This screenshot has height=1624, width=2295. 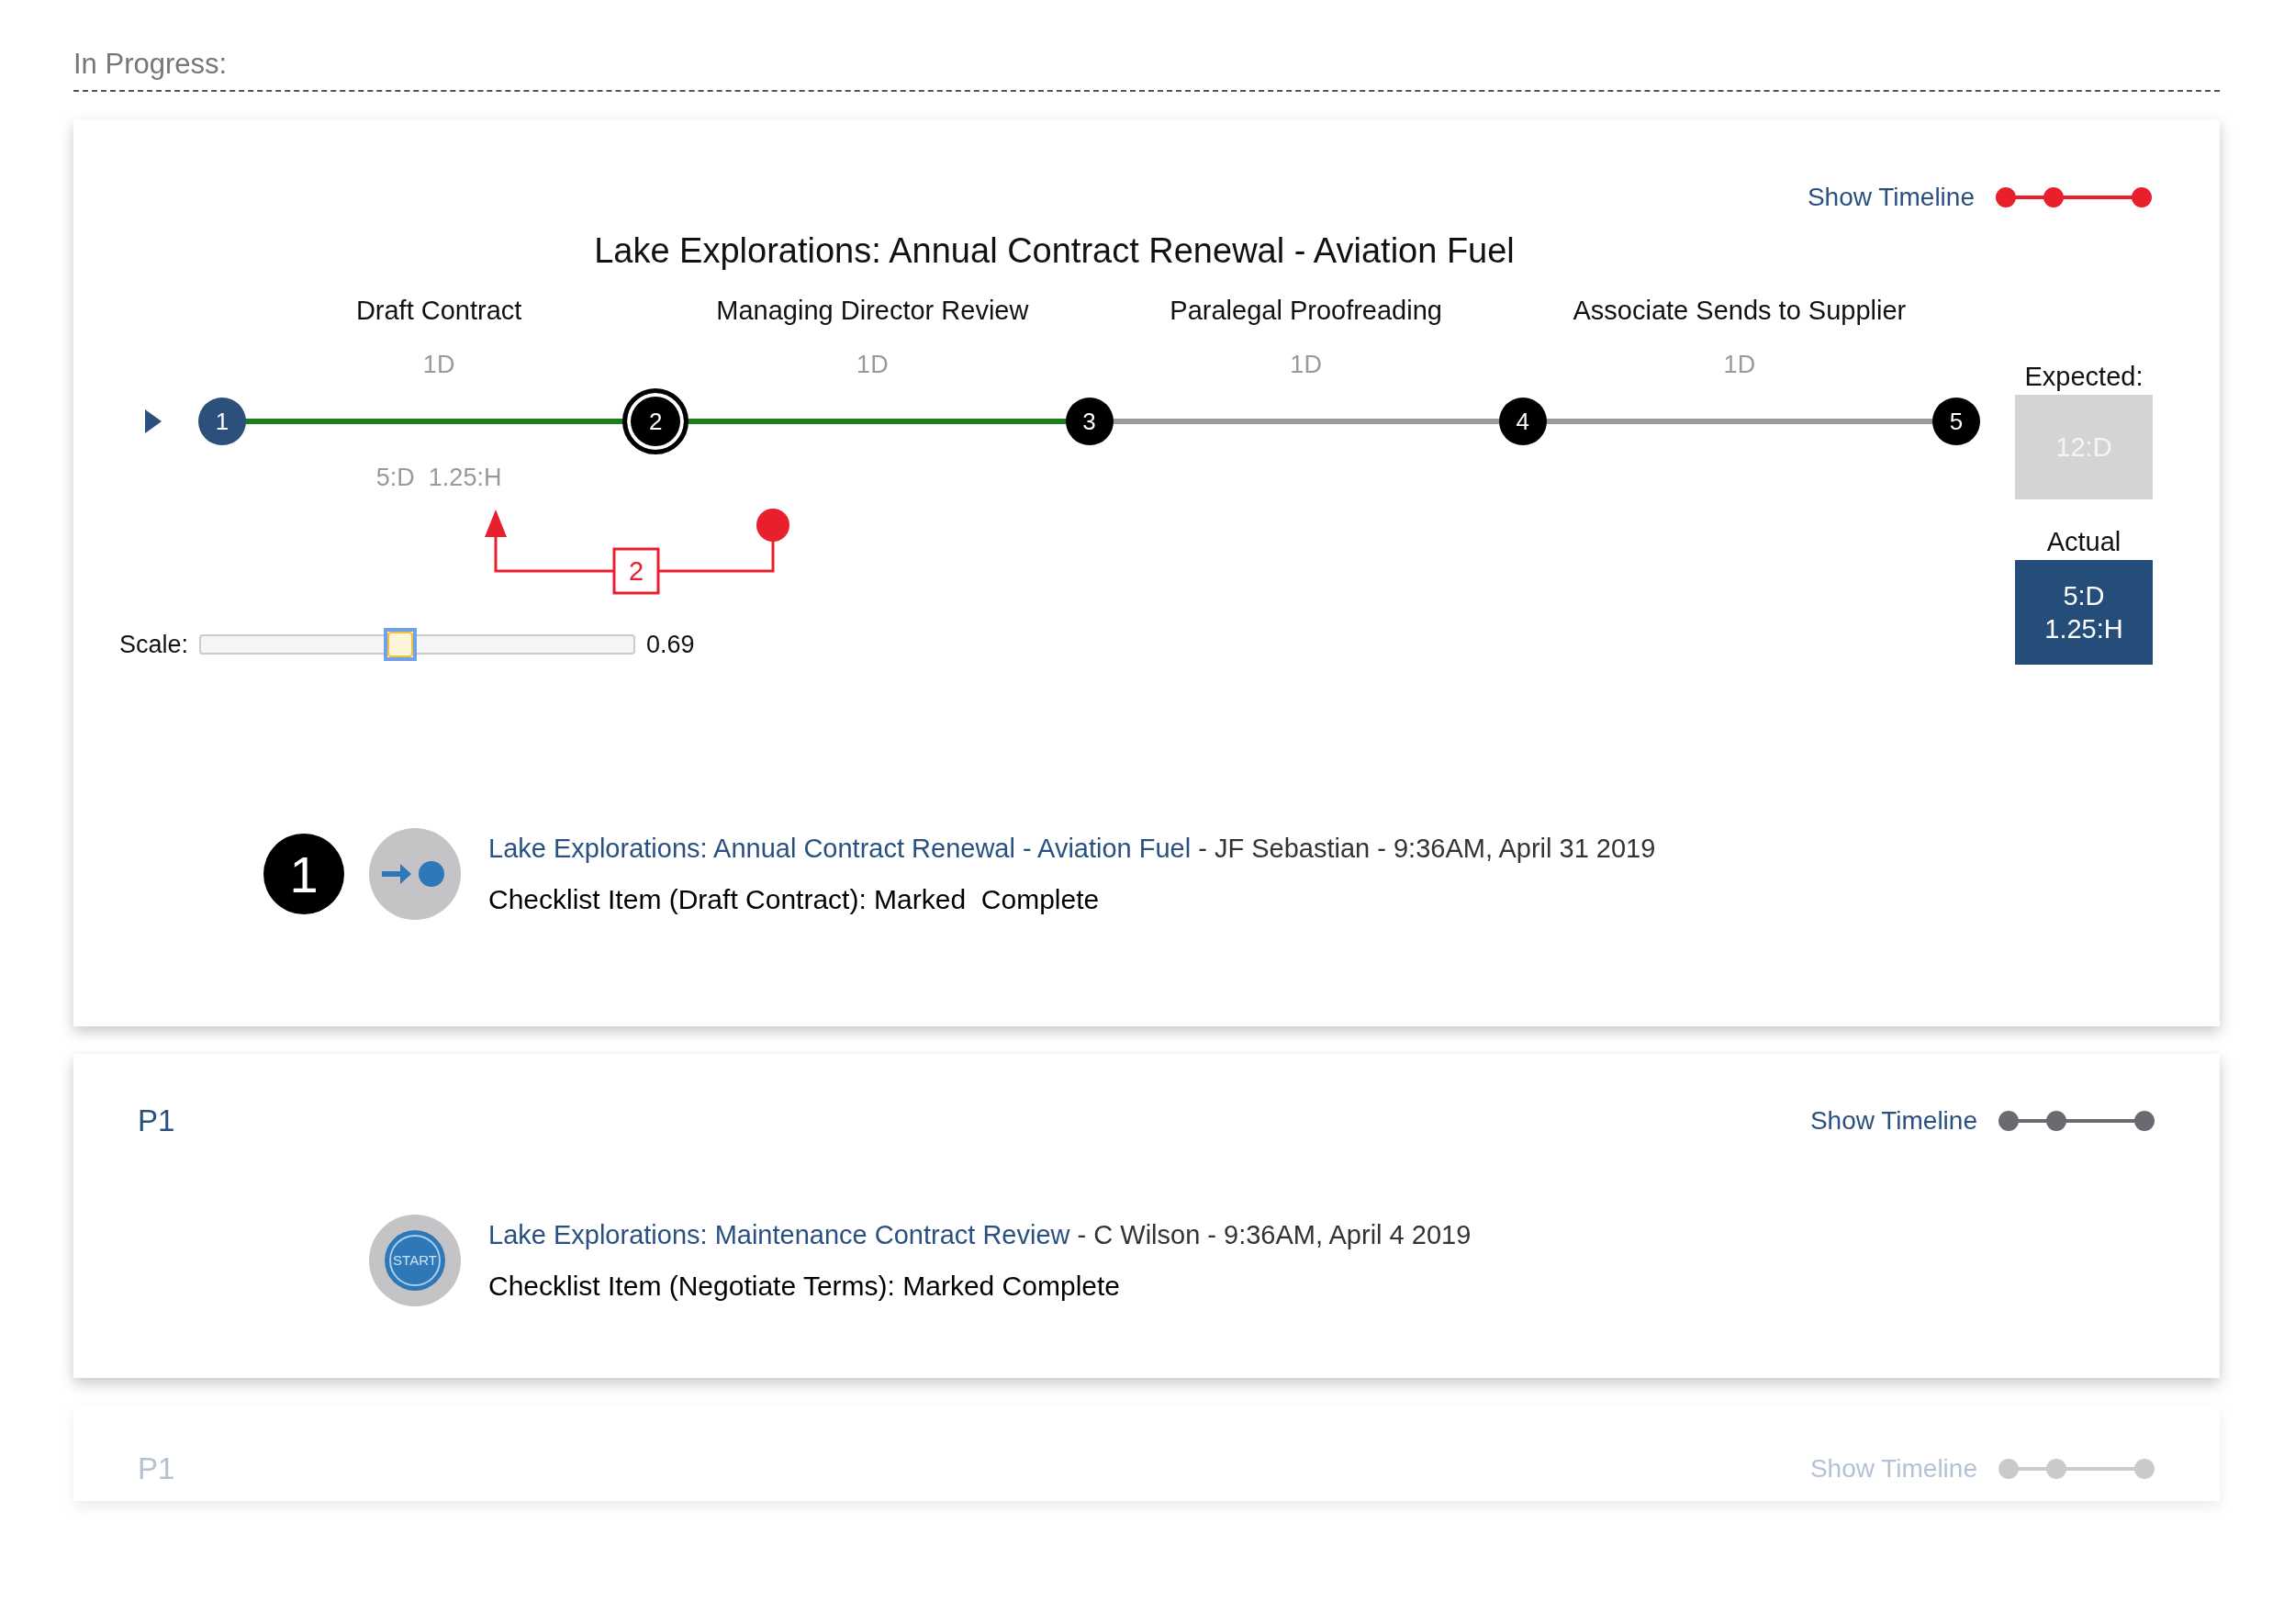 What do you see at coordinates (872, 310) in the screenshot?
I see `step-label: Managing Director Review` at bounding box center [872, 310].